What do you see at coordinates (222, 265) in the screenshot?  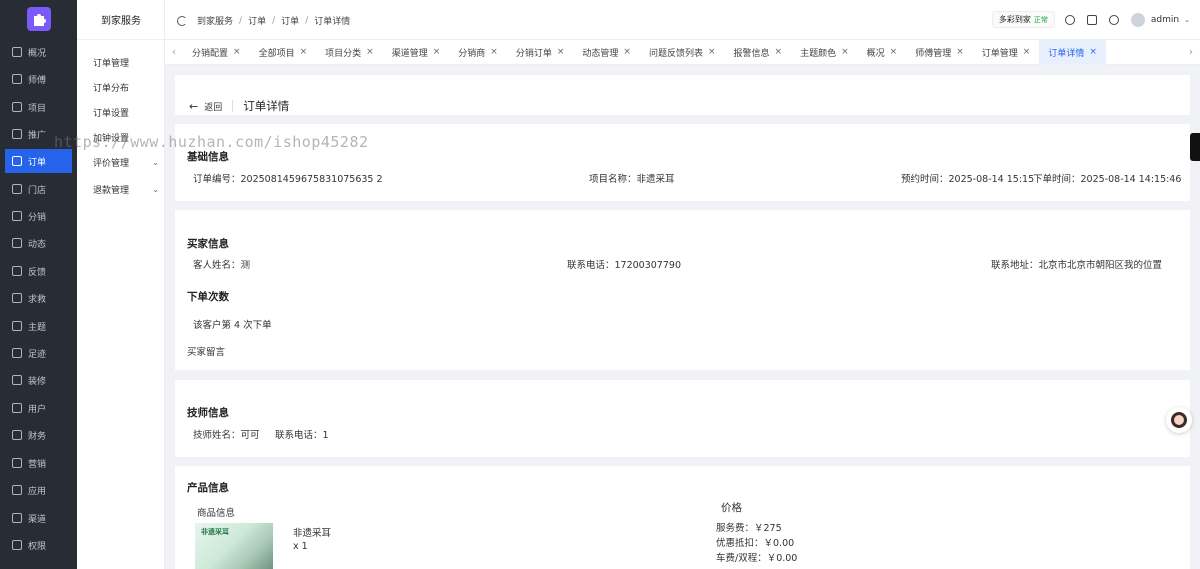 I see `customer-name: 客人姓名：测` at bounding box center [222, 265].